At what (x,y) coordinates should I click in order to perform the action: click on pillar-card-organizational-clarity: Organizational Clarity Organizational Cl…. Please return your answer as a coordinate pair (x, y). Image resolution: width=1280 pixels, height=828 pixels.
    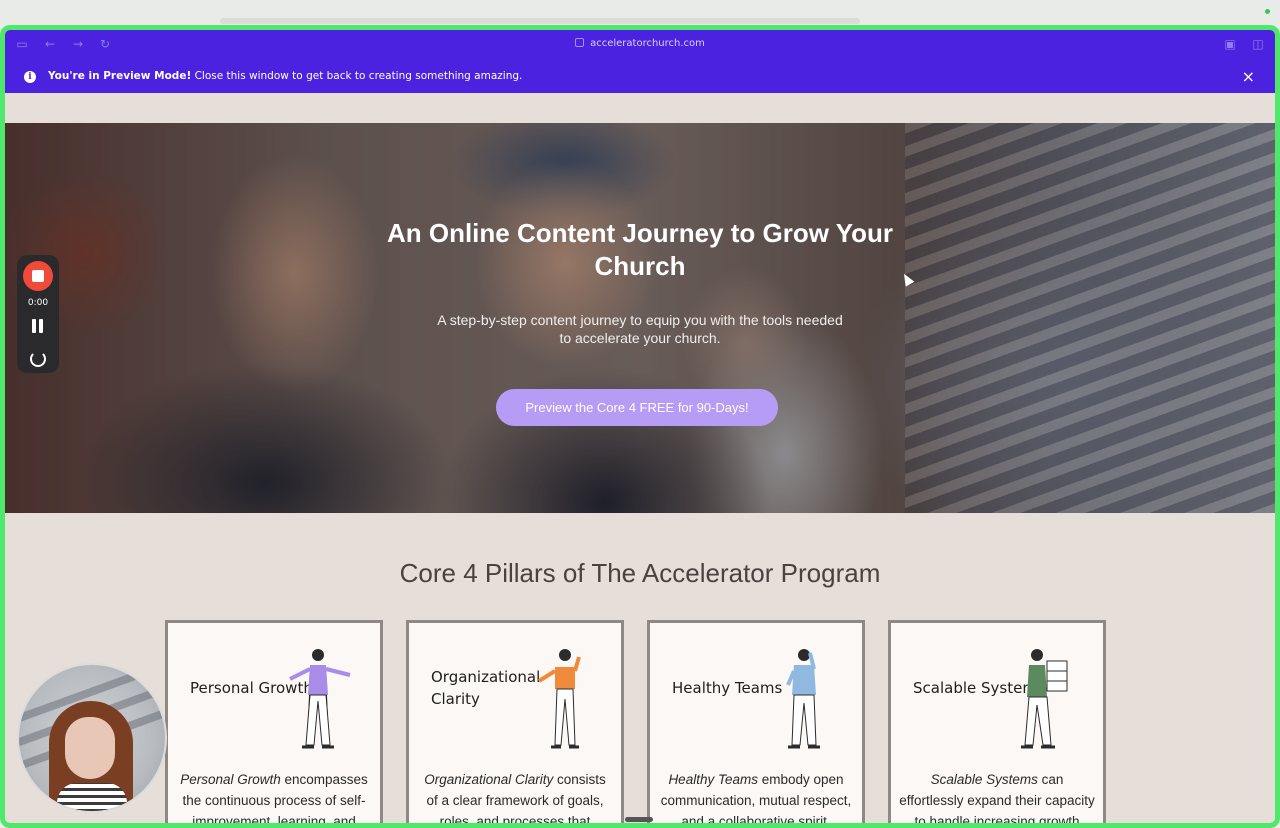
    Looking at the image, I should click on (515, 721).